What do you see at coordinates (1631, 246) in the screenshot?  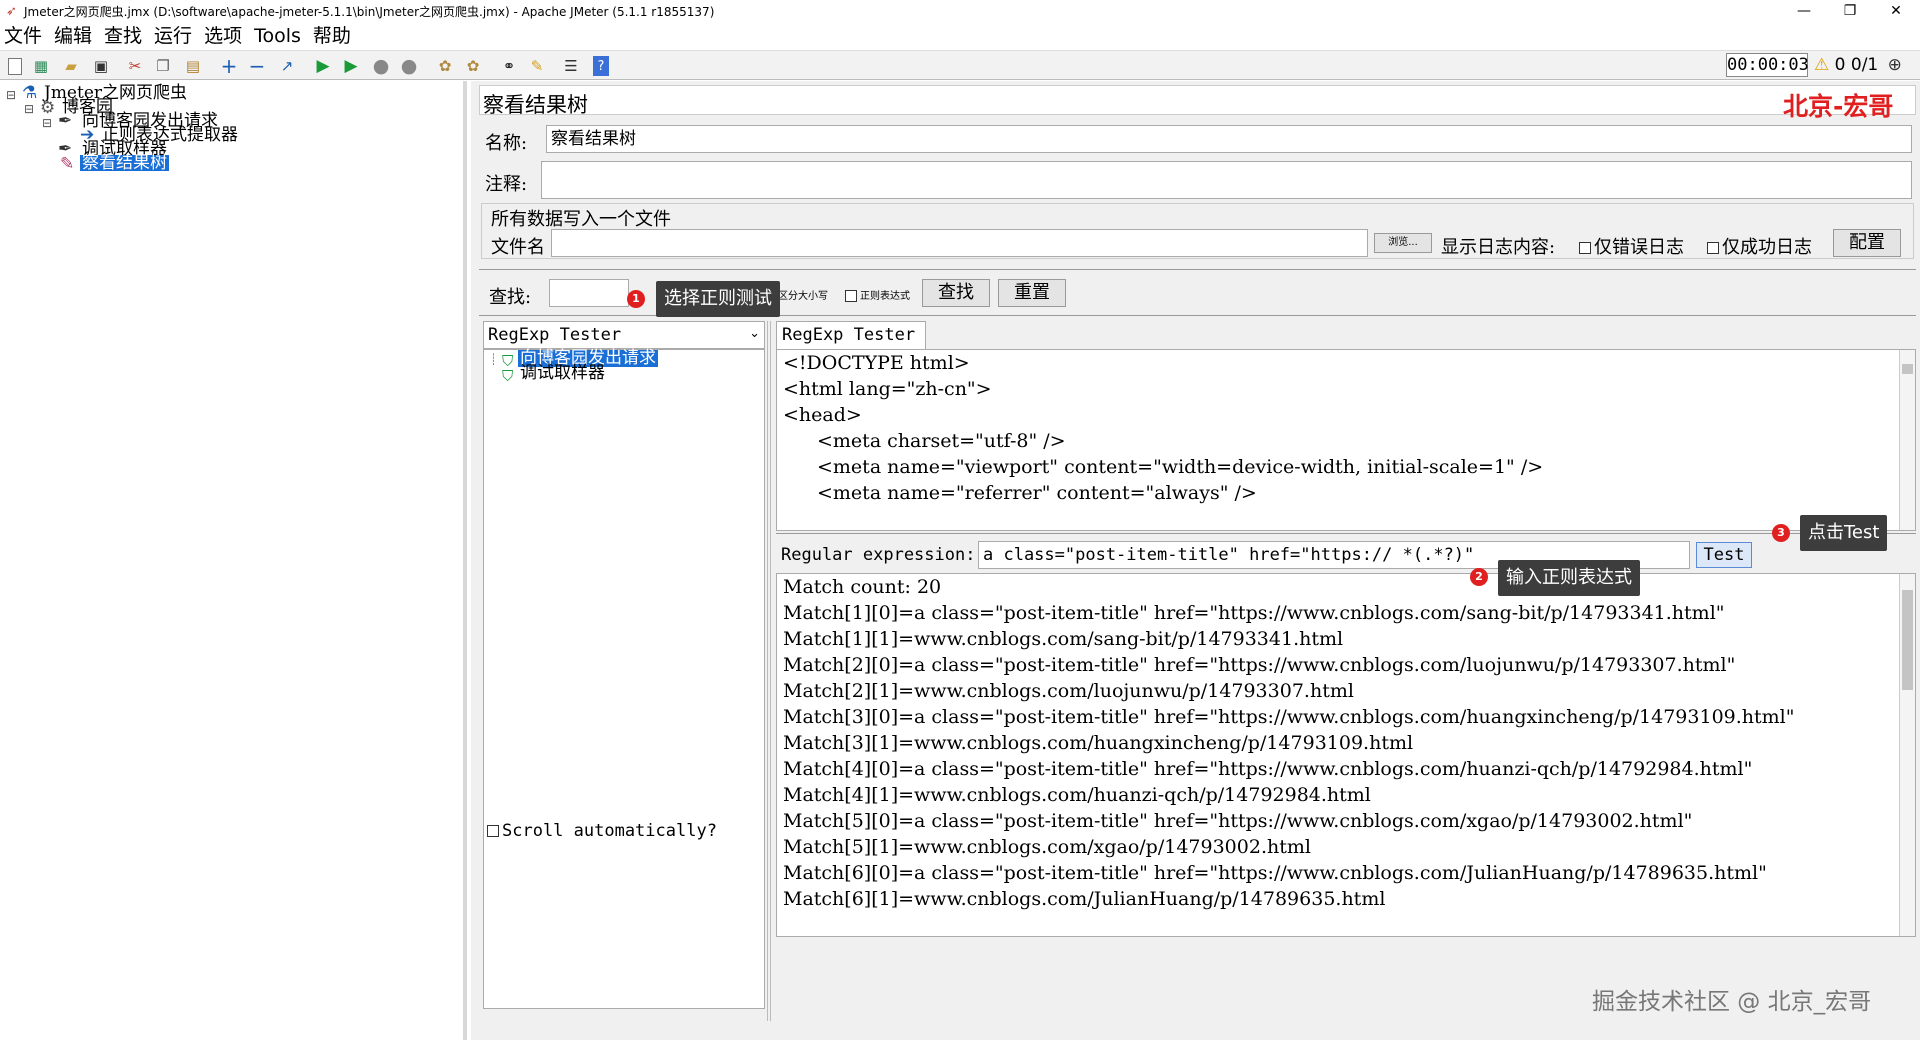 I see `errors-only-option: 仅错误日志` at bounding box center [1631, 246].